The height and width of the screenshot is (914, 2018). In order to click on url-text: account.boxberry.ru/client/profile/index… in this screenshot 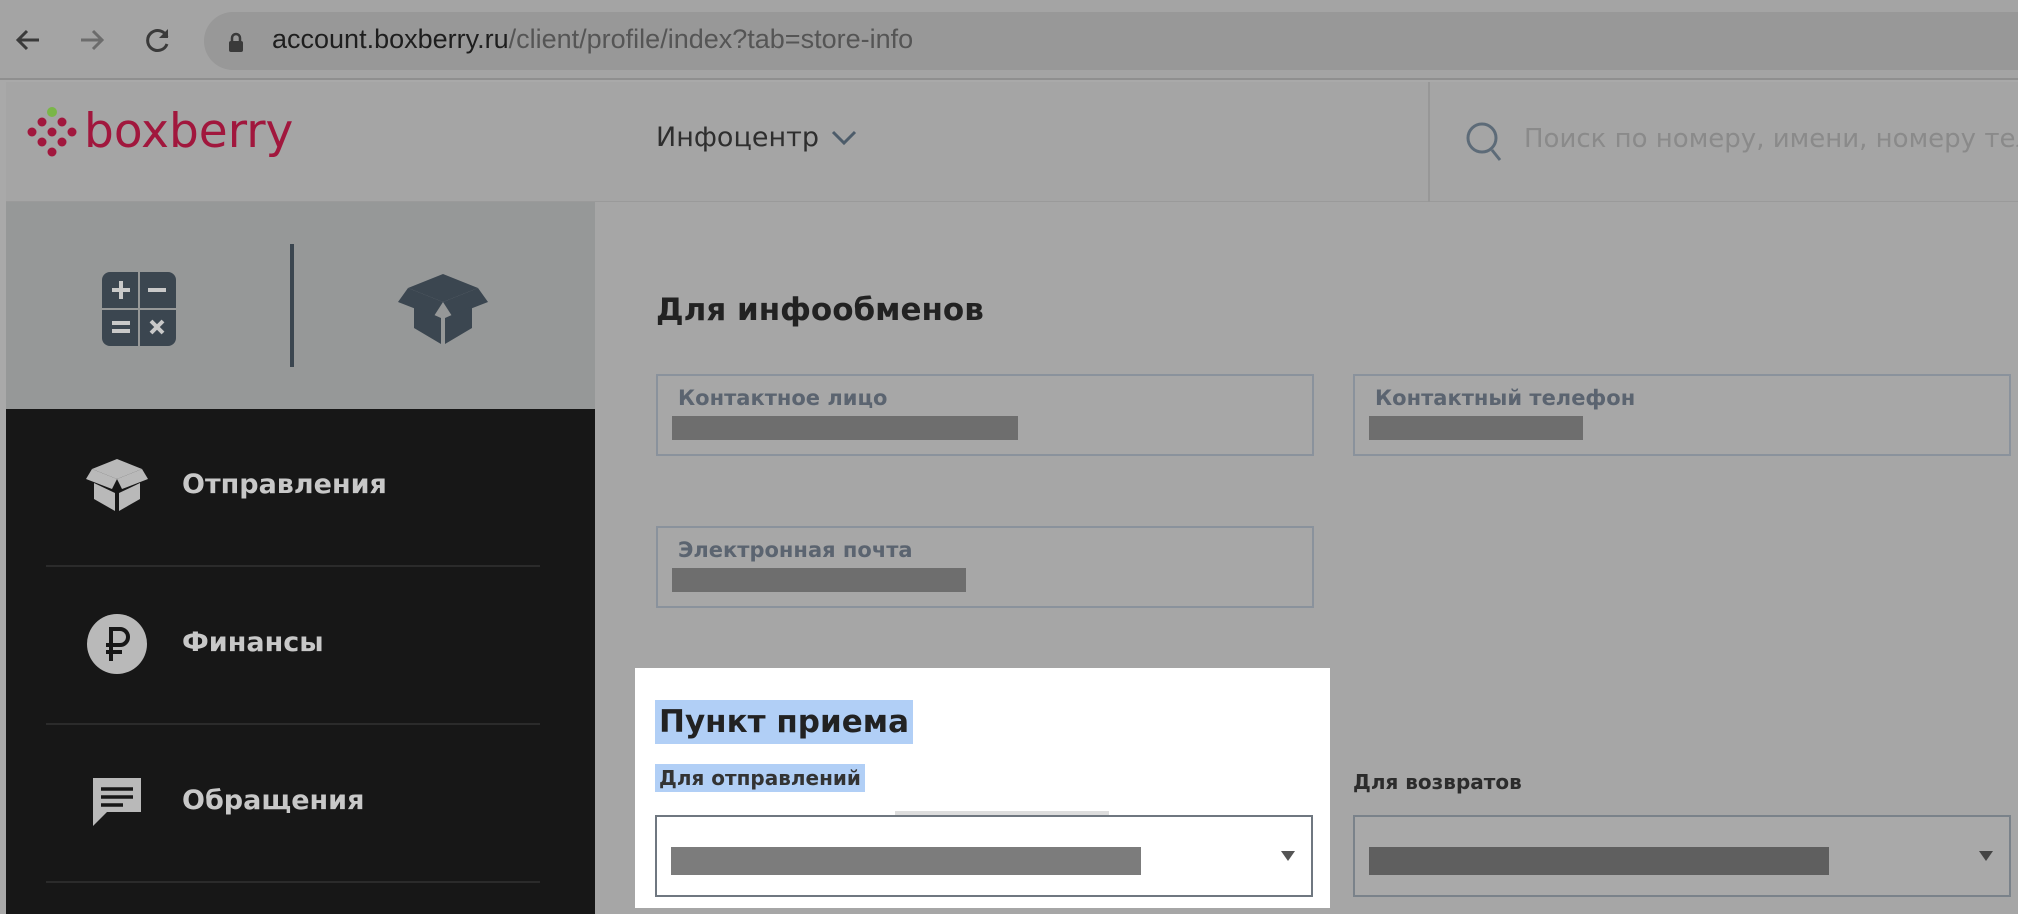, I will do `click(592, 39)`.